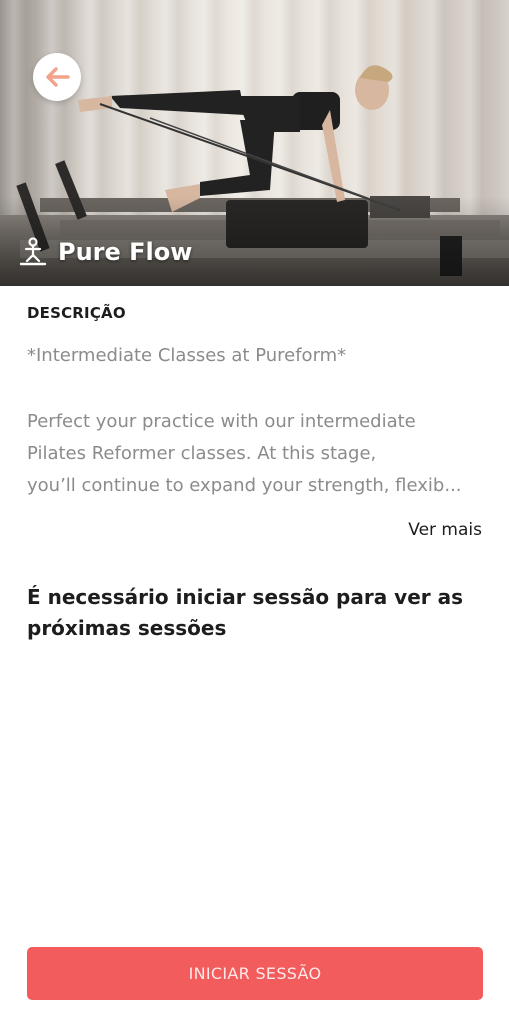  What do you see at coordinates (125, 252) in the screenshot?
I see `class-title-text: Pure Flow` at bounding box center [125, 252].